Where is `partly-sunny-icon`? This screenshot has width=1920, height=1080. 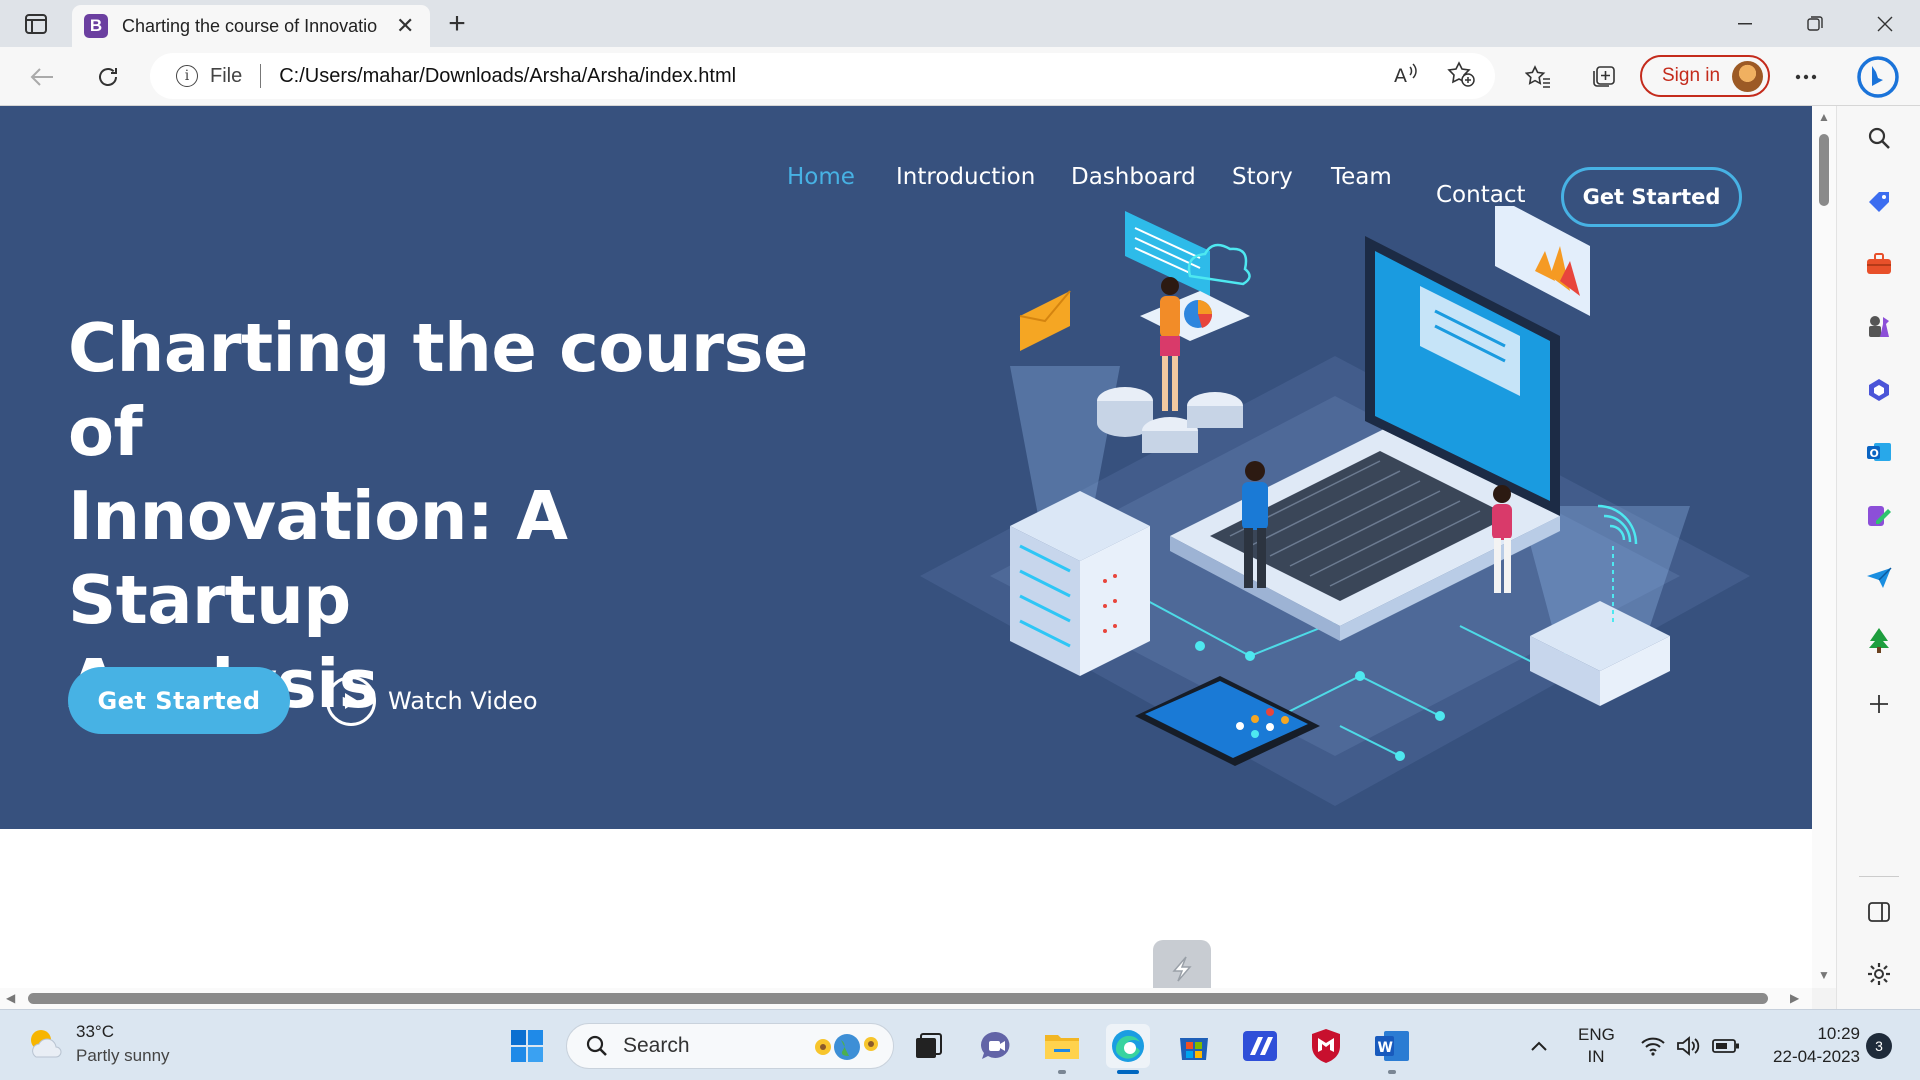 partly-sunny-icon is located at coordinates (46, 1044).